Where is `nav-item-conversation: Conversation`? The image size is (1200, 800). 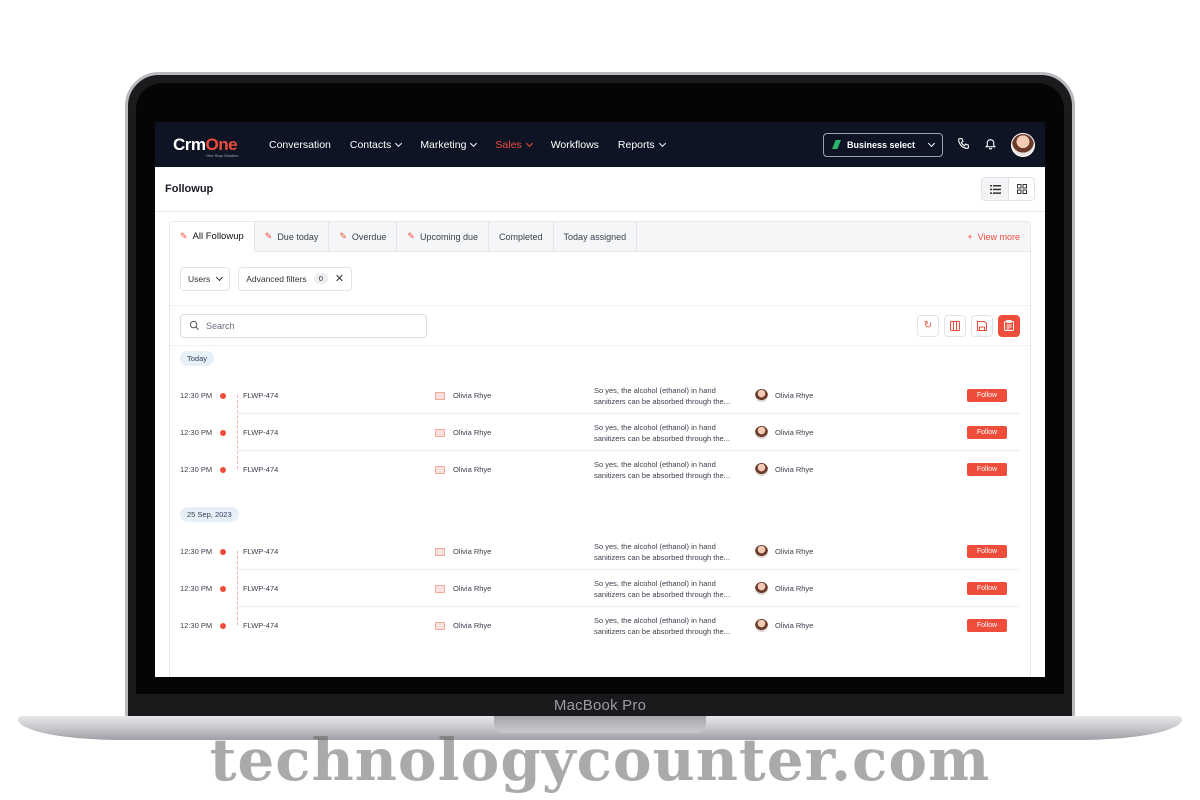 nav-item-conversation: Conversation is located at coordinates (300, 145).